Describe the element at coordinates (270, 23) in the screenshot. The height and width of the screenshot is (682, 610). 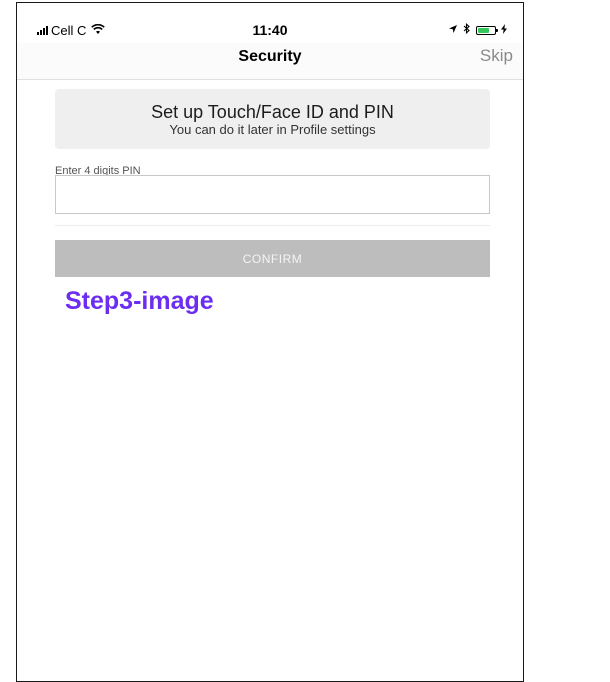
I see `status-bar: Cell C 11:40` at that location.